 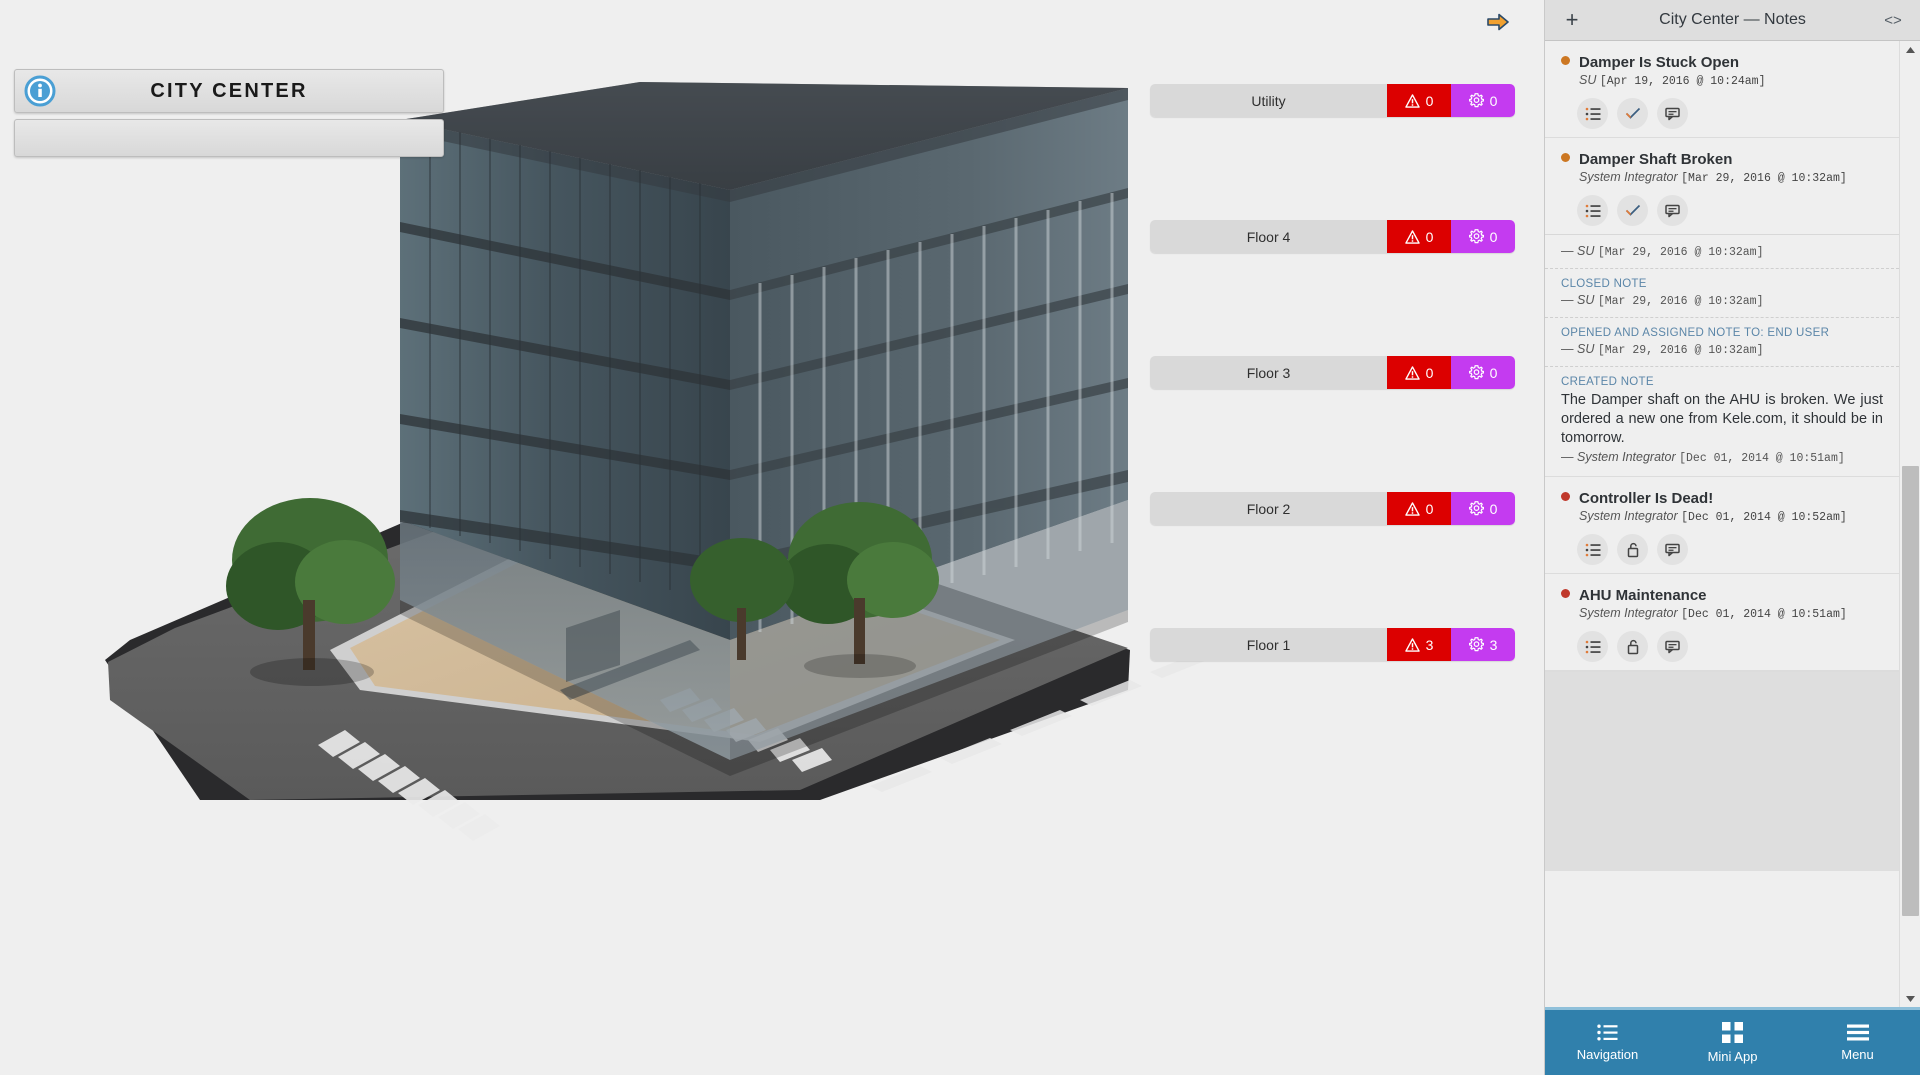 I want to click on code-view-button: <>, so click(x=1893, y=20).